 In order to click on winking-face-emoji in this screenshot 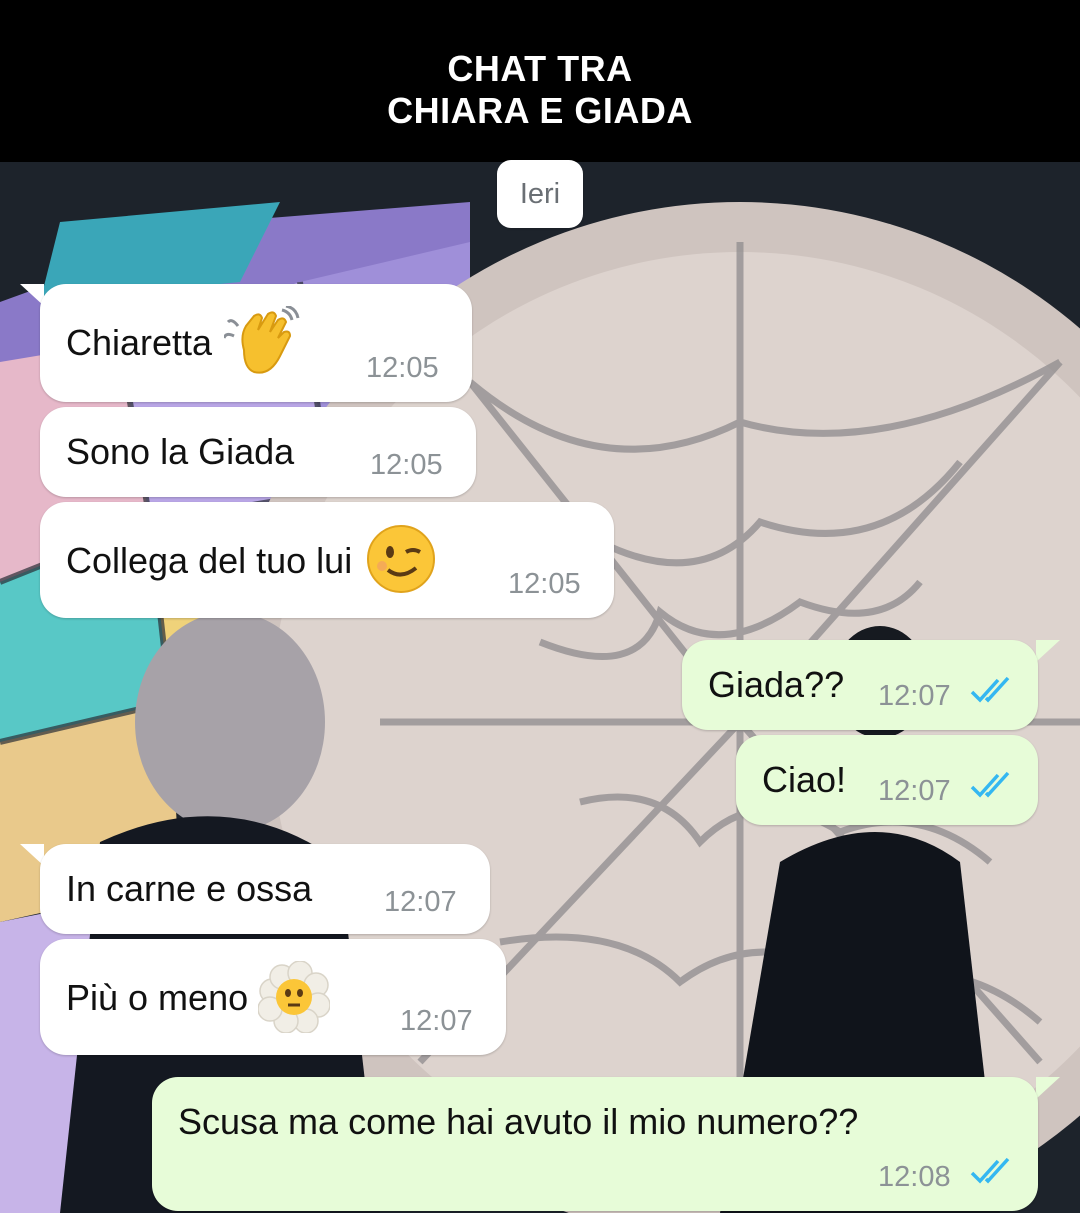, I will do `click(401, 561)`.